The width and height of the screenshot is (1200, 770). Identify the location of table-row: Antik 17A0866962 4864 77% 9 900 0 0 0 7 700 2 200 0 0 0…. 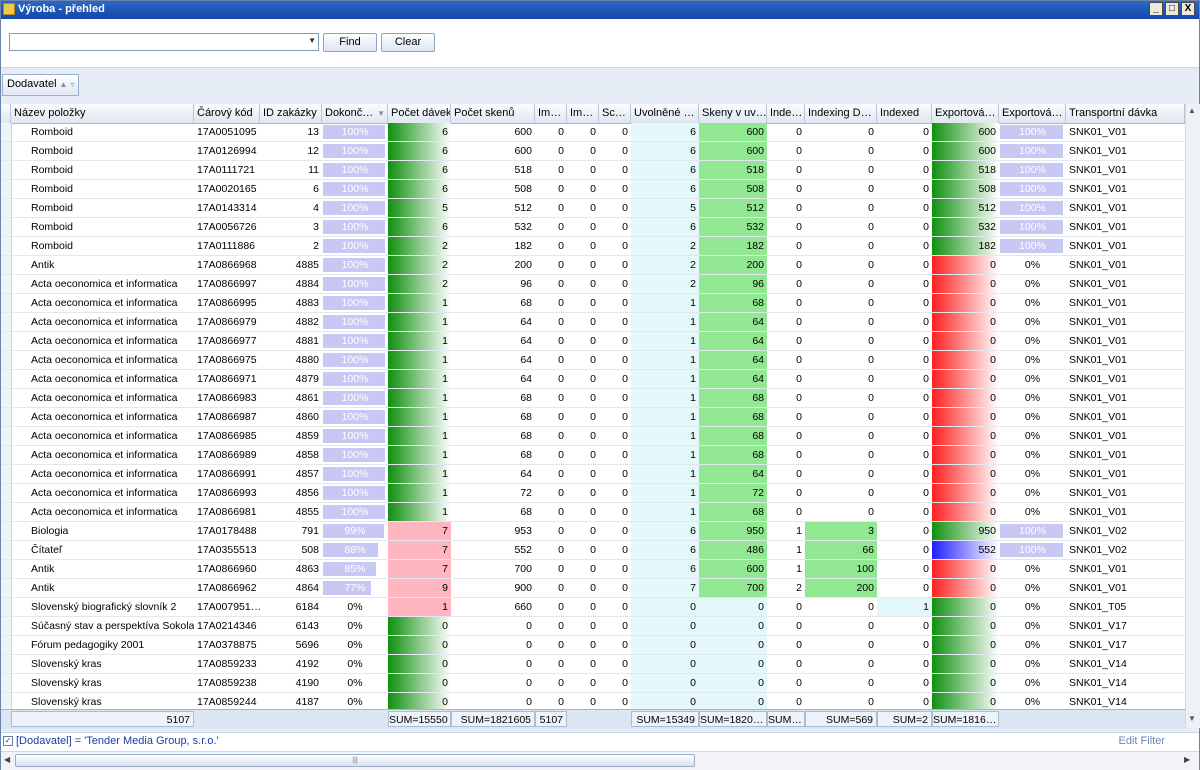
(593, 588).